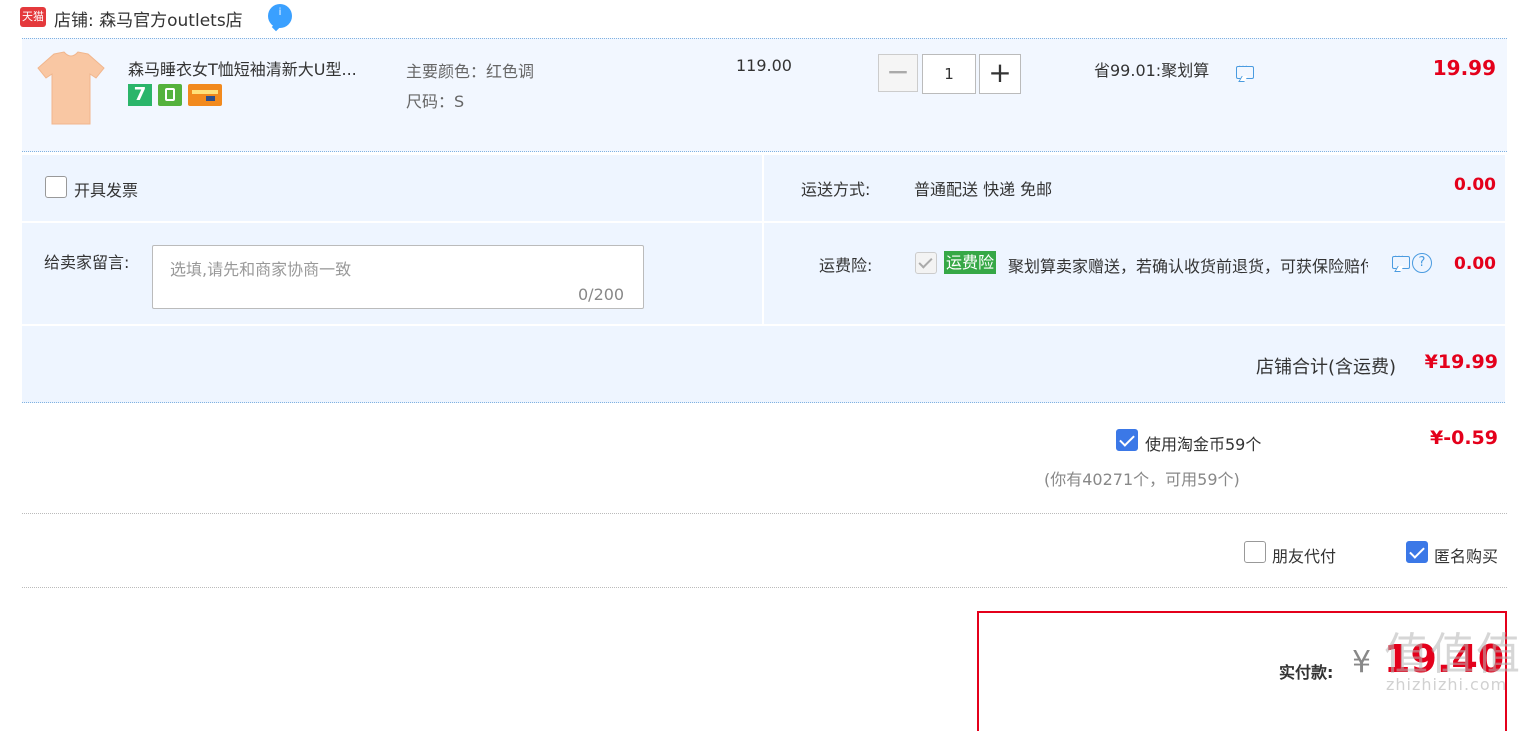  What do you see at coordinates (1401, 259) in the screenshot?
I see `insurance-comment-icon` at bounding box center [1401, 259].